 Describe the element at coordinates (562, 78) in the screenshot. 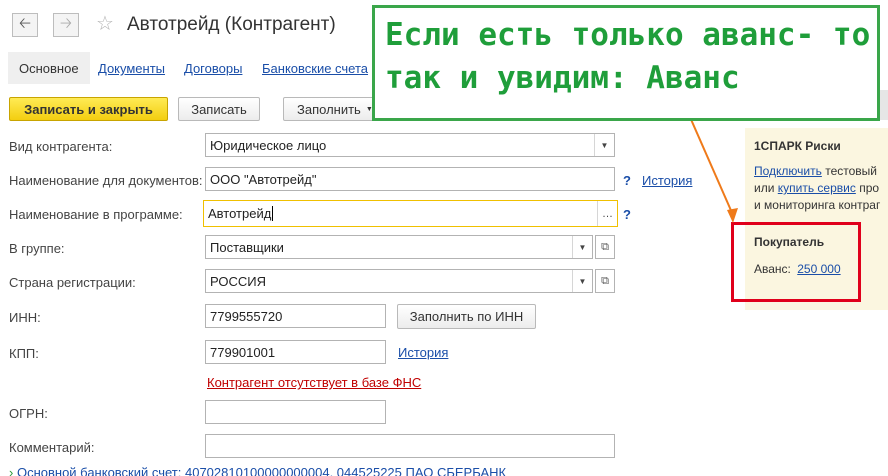

I see `callout-line2: так и увидим: Аванс` at that location.